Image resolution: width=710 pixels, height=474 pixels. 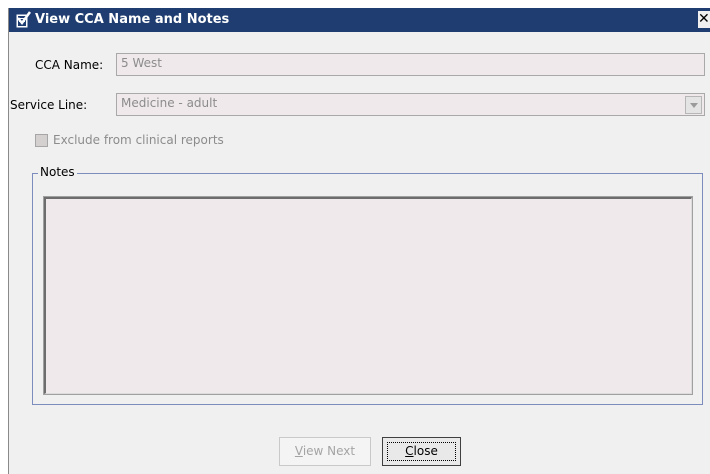 What do you see at coordinates (298, 451) in the screenshot?
I see `view-next-mnemonic: V` at bounding box center [298, 451].